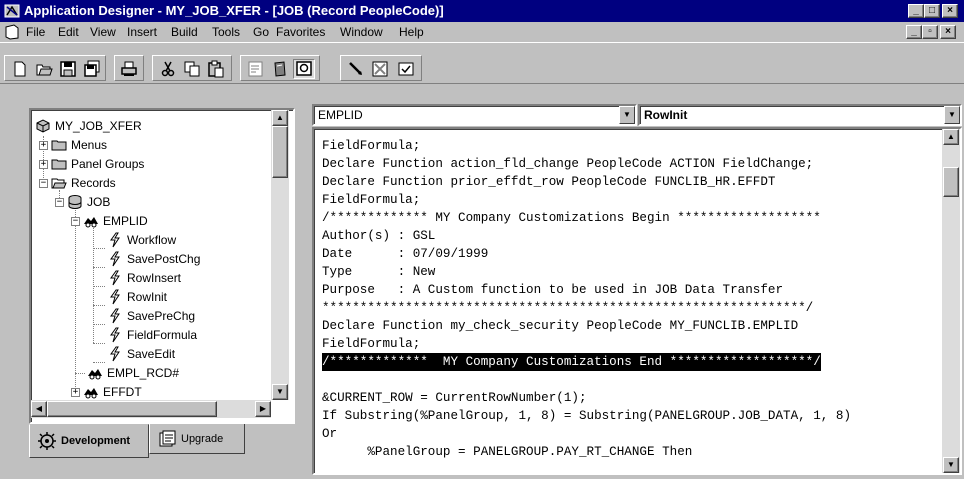 The height and width of the screenshot is (479, 964). What do you see at coordinates (154, 278) in the screenshot?
I see `tree-item-label: RowInsert` at bounding box center [154, 278].